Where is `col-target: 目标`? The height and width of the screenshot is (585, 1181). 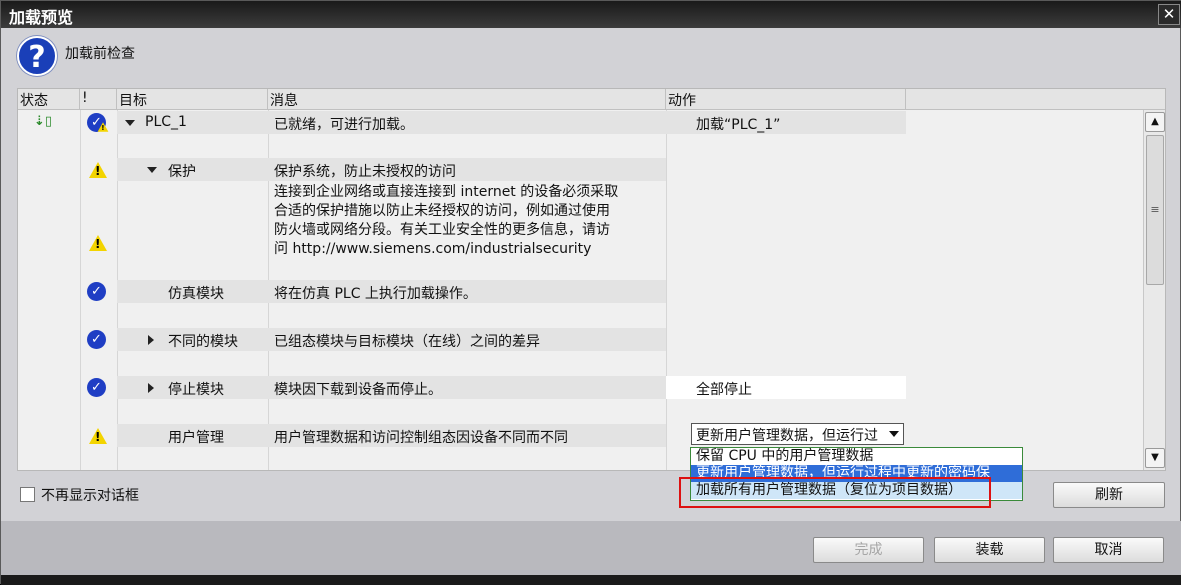 col-target: 目标 is located at coordinates (192, 99).